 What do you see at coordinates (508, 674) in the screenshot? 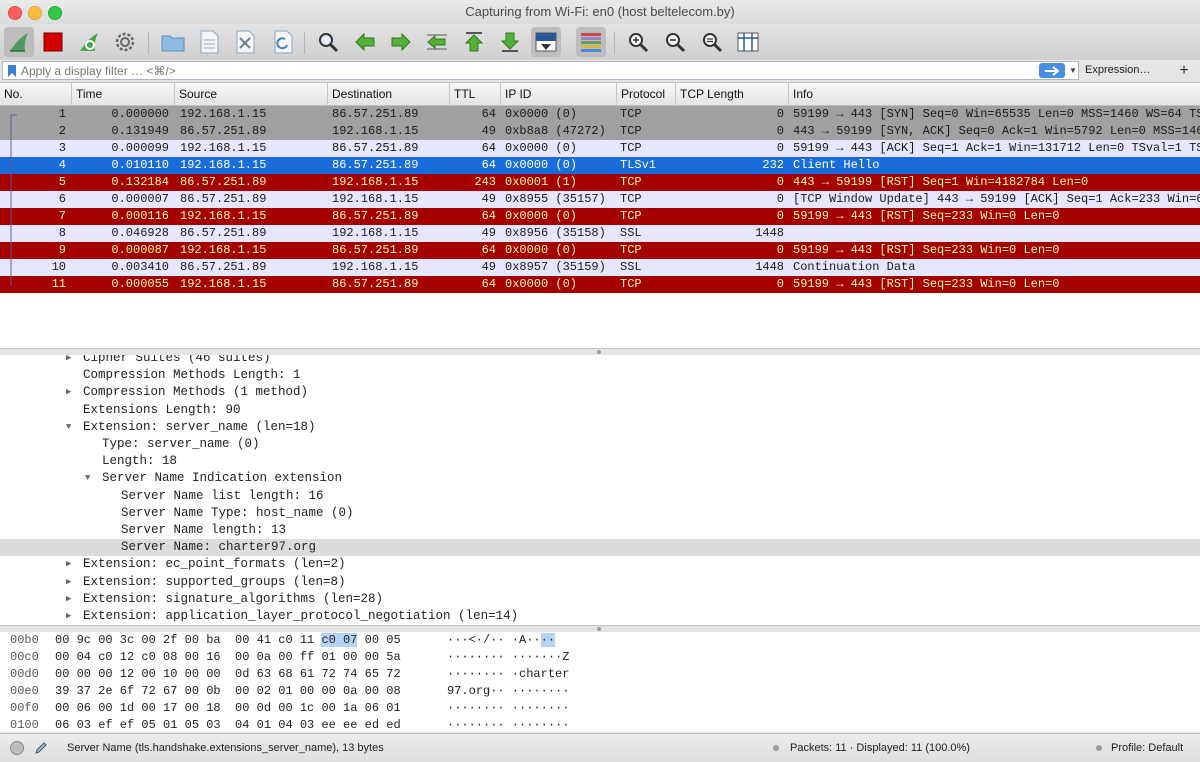
I see `hex-ascii: ········ ·charter` at bounding box center [508, 674].